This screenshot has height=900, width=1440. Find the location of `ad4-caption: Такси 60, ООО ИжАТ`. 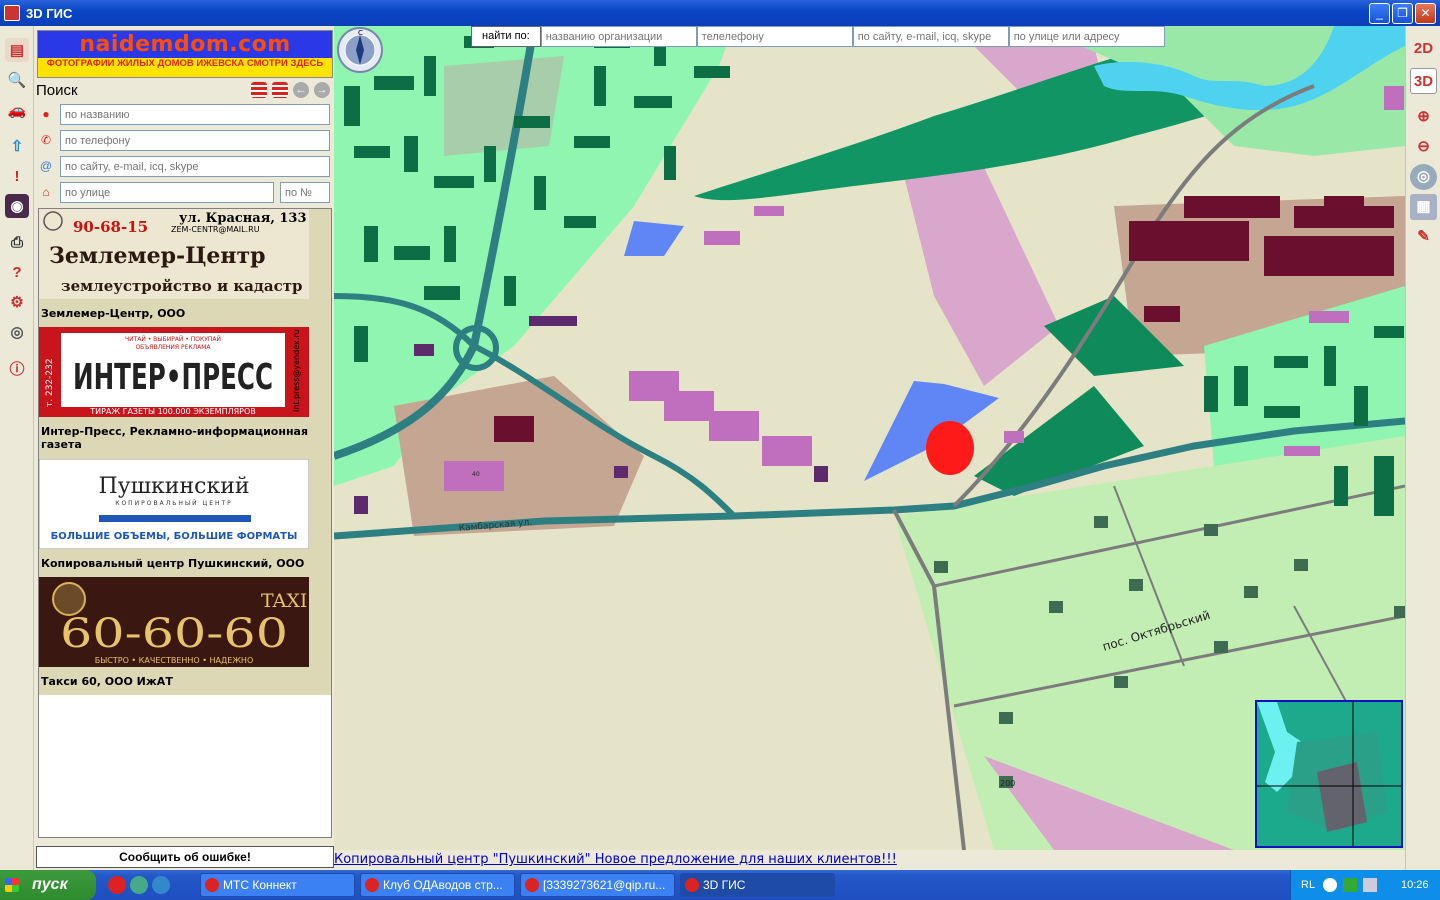

ad4-caption: Такси 60, ООО ИжАТ is located at coordinates (107, 681).